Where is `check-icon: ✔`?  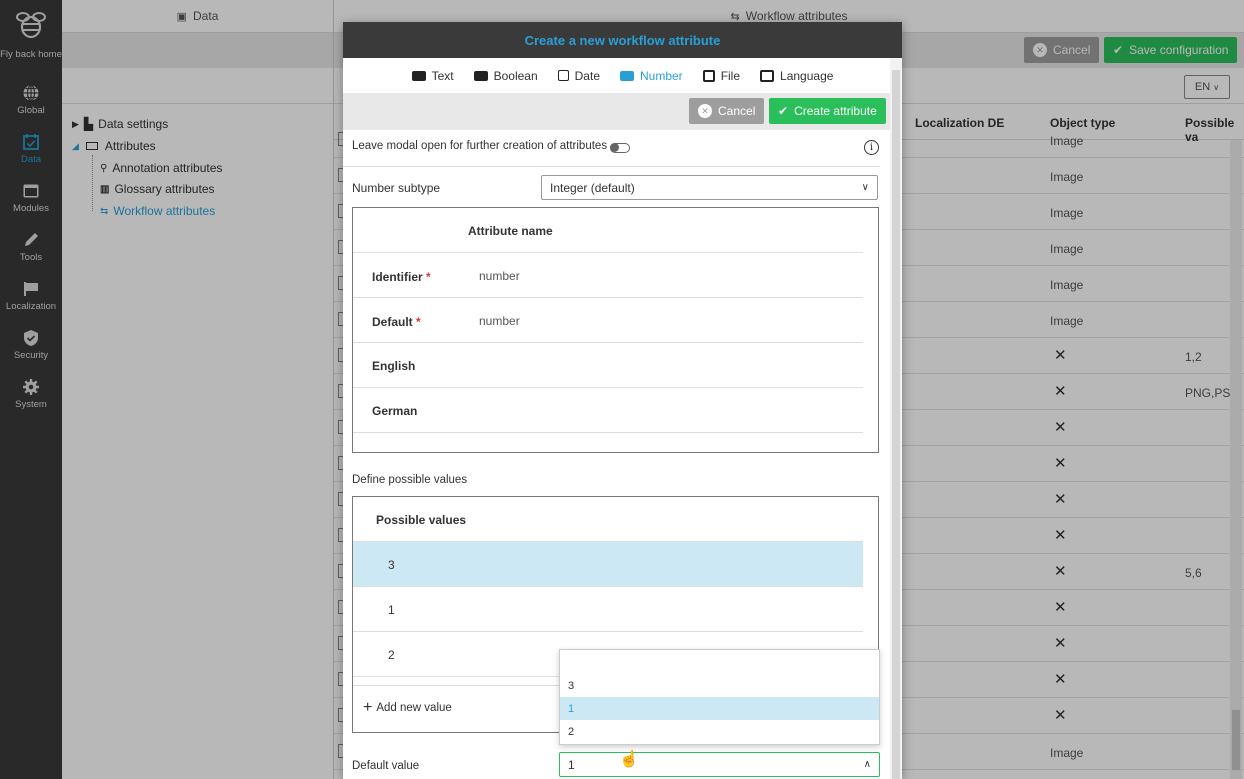 check-icon: ✔ is located at coordinates (783, 111).